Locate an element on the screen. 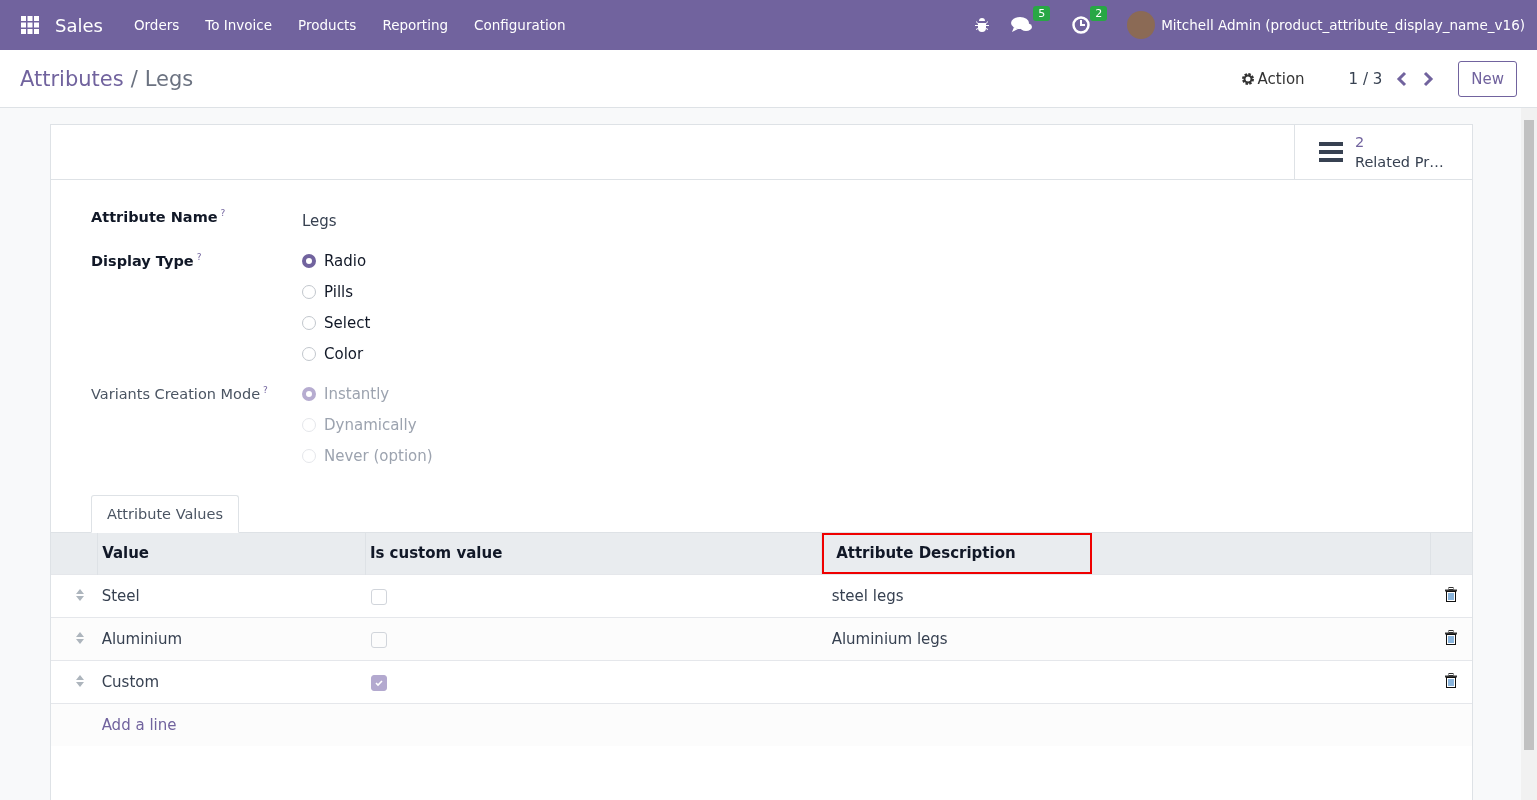  pager-counter: 1 / 3 is located at coordinates (1365, 78).